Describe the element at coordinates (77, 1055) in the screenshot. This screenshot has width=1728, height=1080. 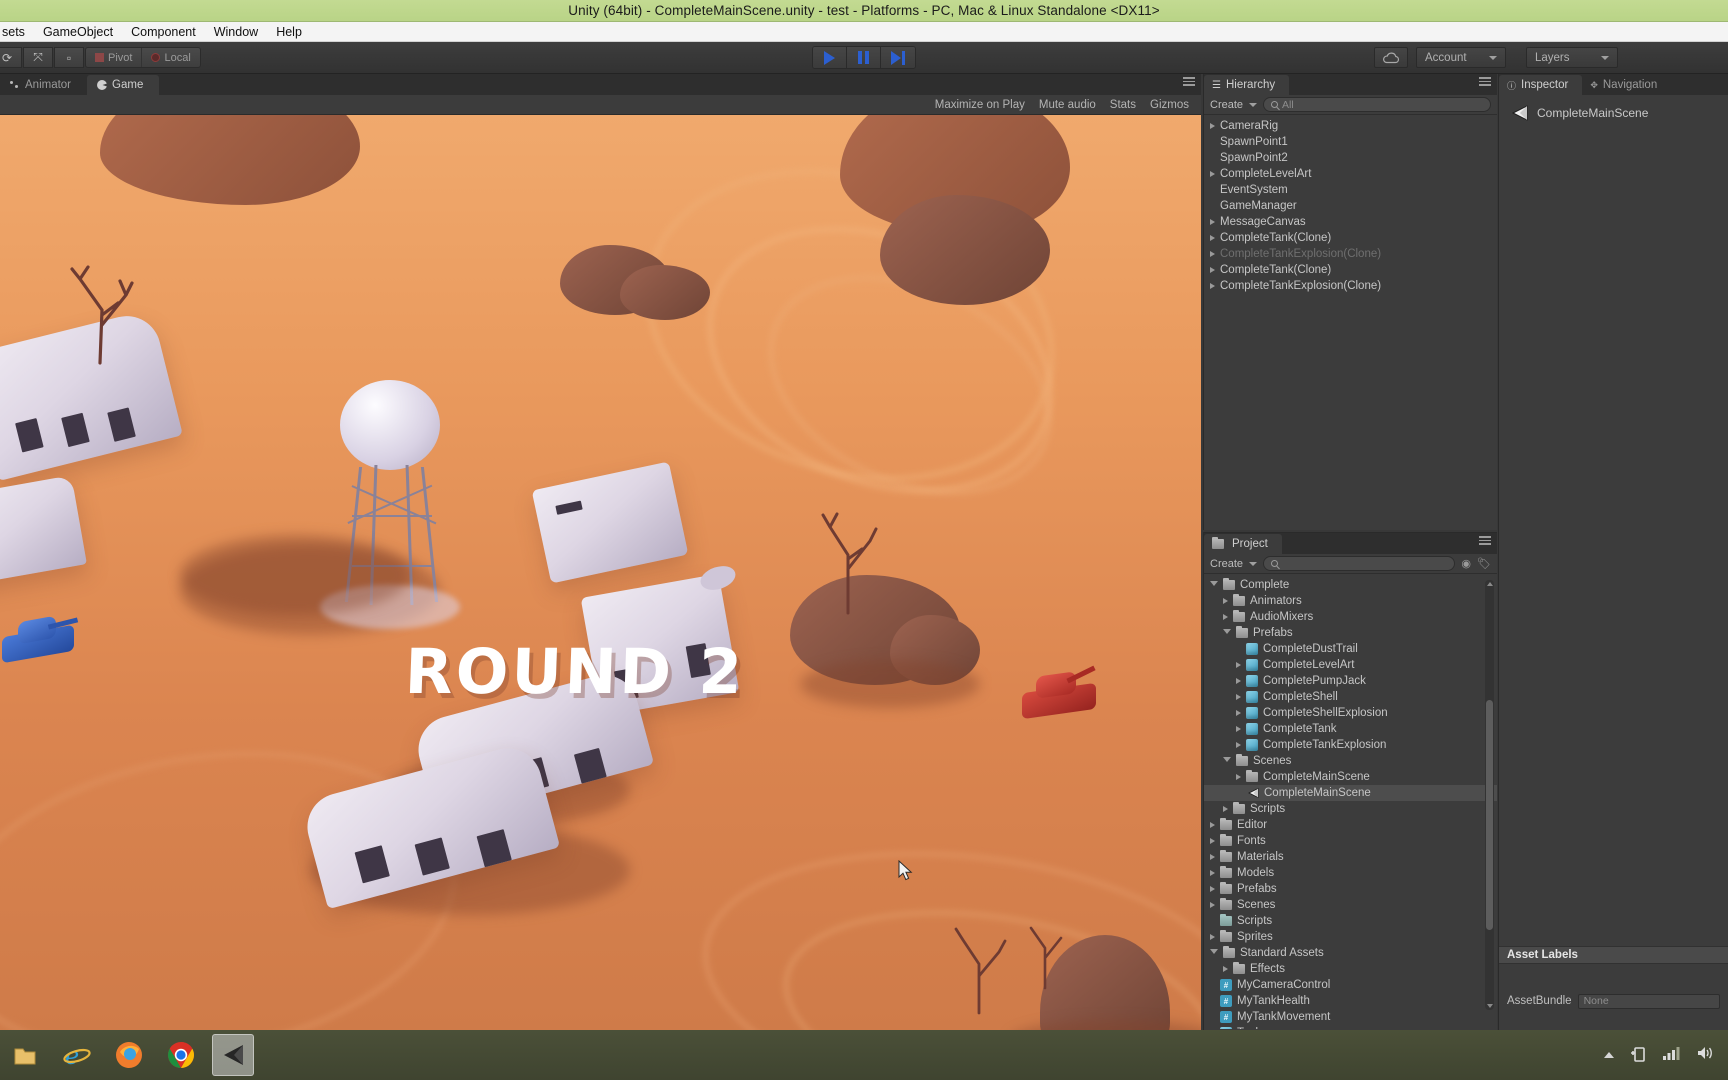
I see `taskbar-item-internet-explorer: e` at that location.